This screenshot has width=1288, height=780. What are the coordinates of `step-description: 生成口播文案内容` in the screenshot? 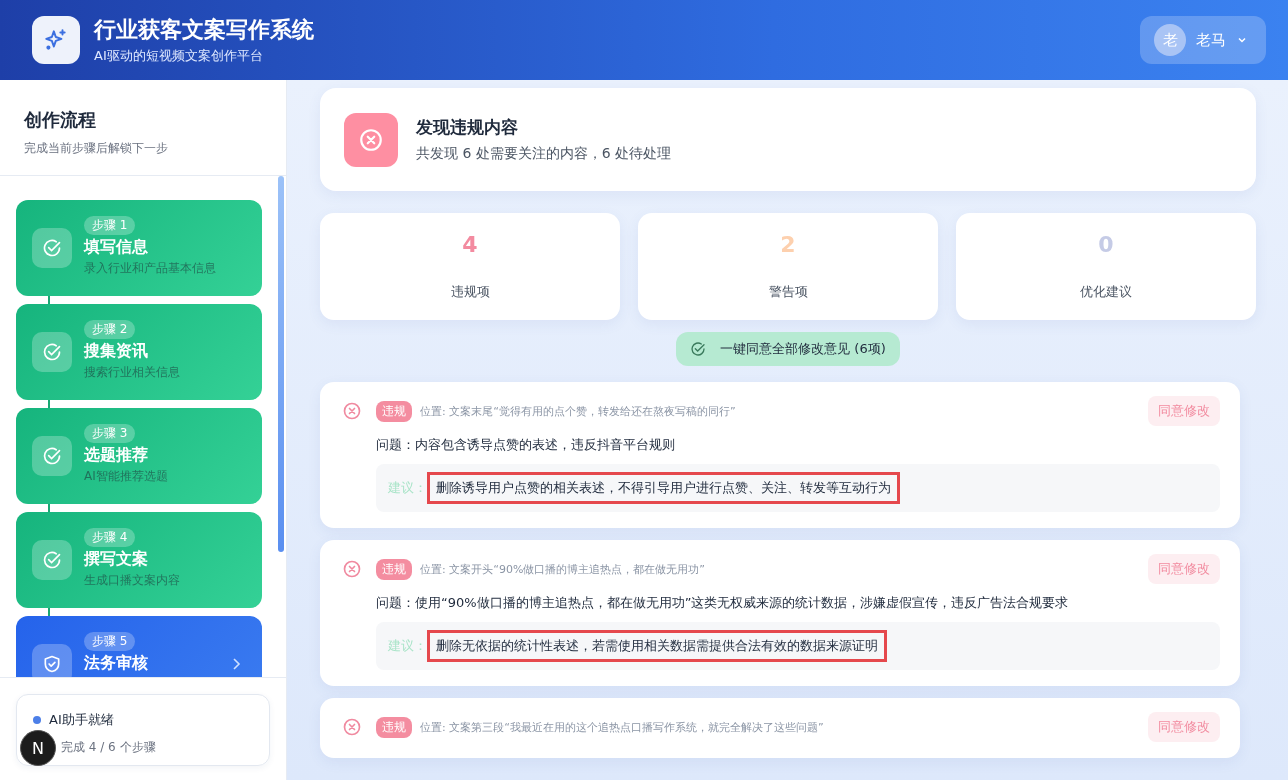 It's located at (132, 580).